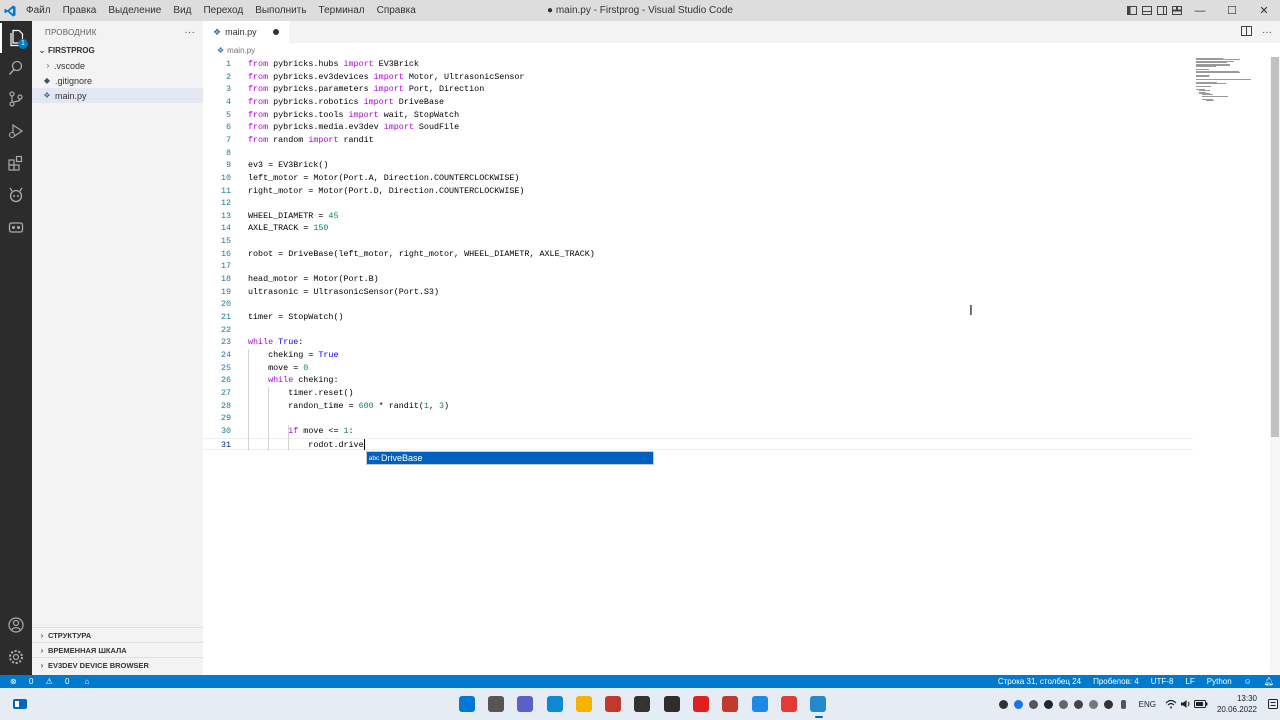  What do you see at coordinates (698, 241) in the screenshot?
I see `code-line: 15` at bounding box center [698, 241].